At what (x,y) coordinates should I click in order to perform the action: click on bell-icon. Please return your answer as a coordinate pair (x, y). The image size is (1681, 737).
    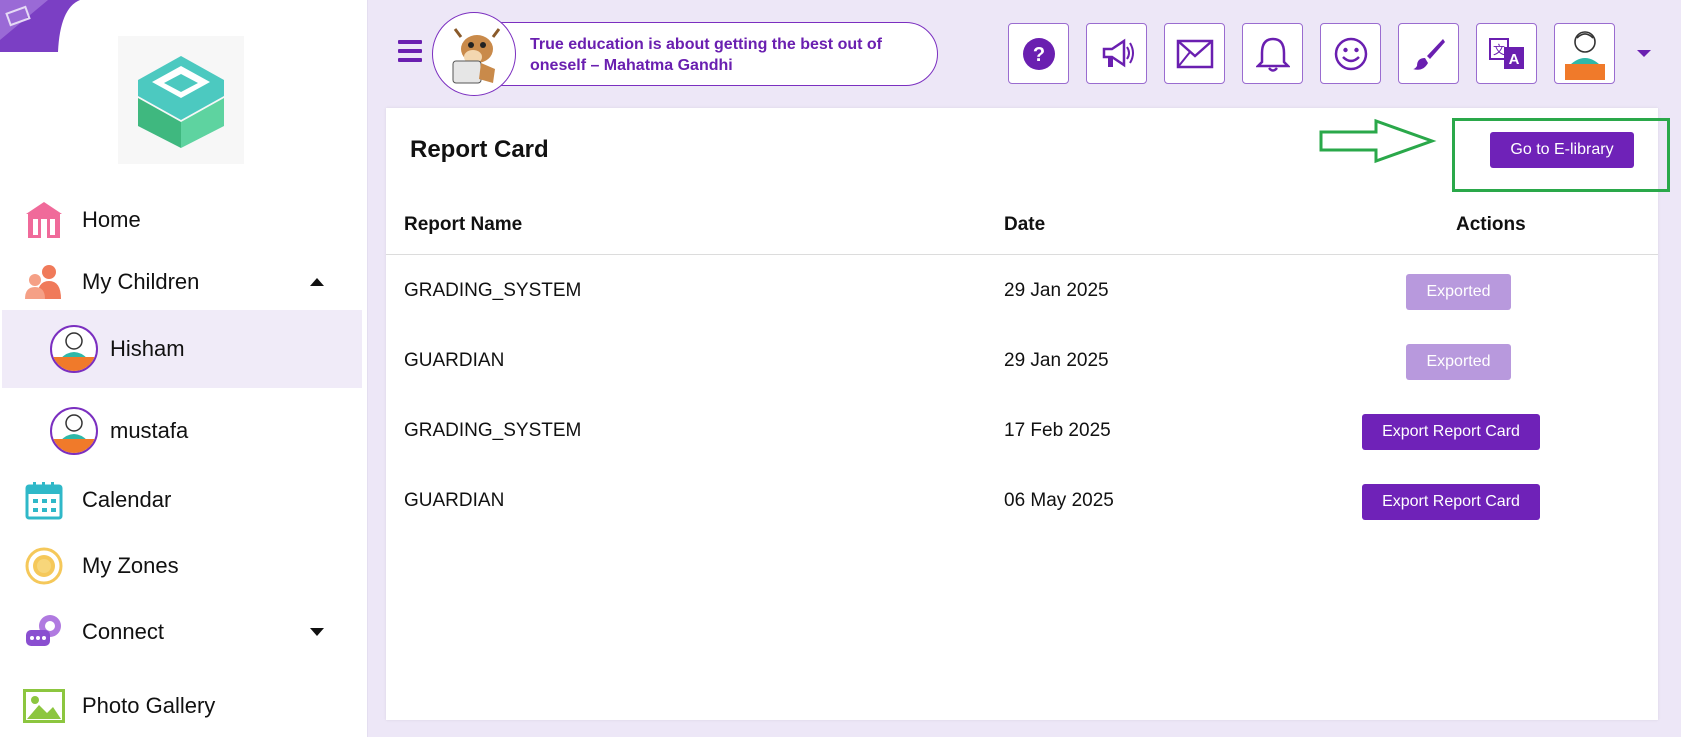
    Looking at the image, I should click on (1272, 54).